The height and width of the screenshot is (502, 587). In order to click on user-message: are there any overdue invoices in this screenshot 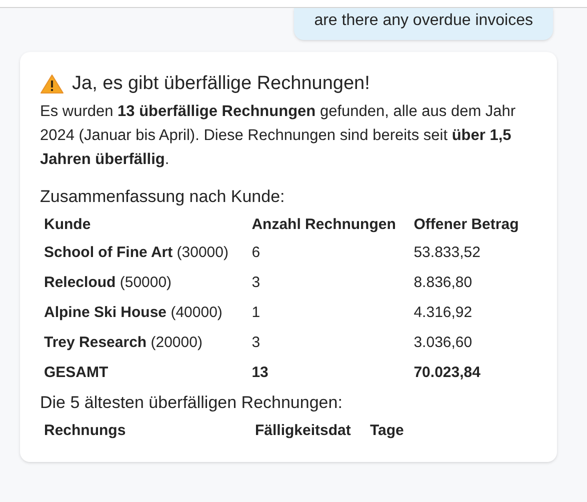, I will do `click(423, 24)`.